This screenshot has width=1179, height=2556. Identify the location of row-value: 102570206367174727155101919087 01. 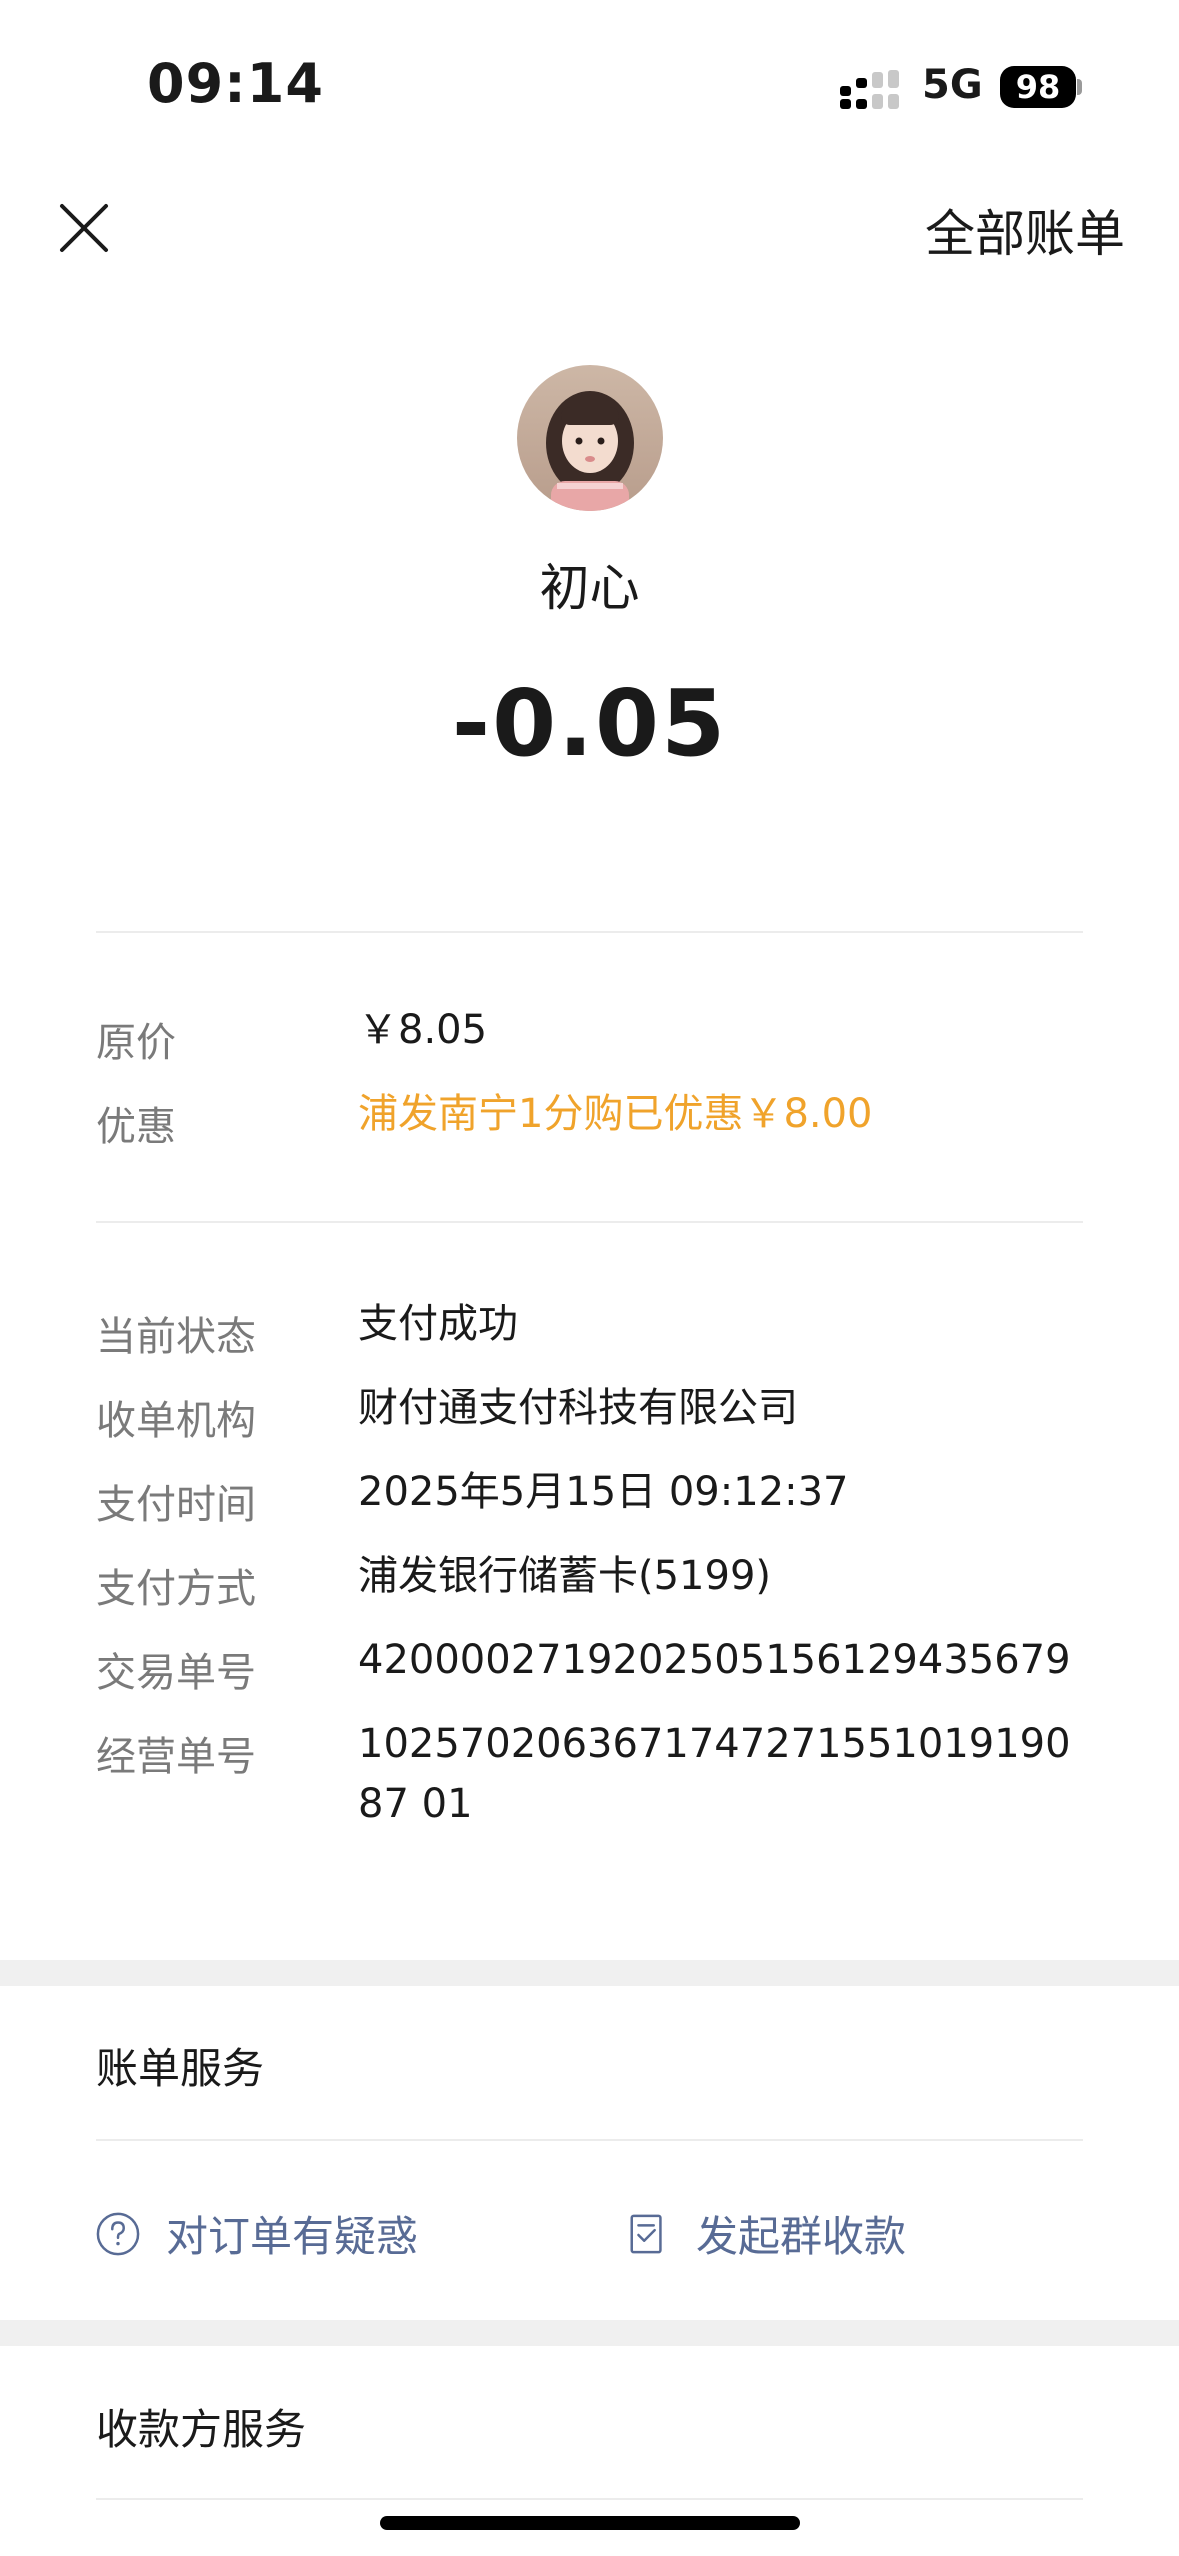
(722, 1774).